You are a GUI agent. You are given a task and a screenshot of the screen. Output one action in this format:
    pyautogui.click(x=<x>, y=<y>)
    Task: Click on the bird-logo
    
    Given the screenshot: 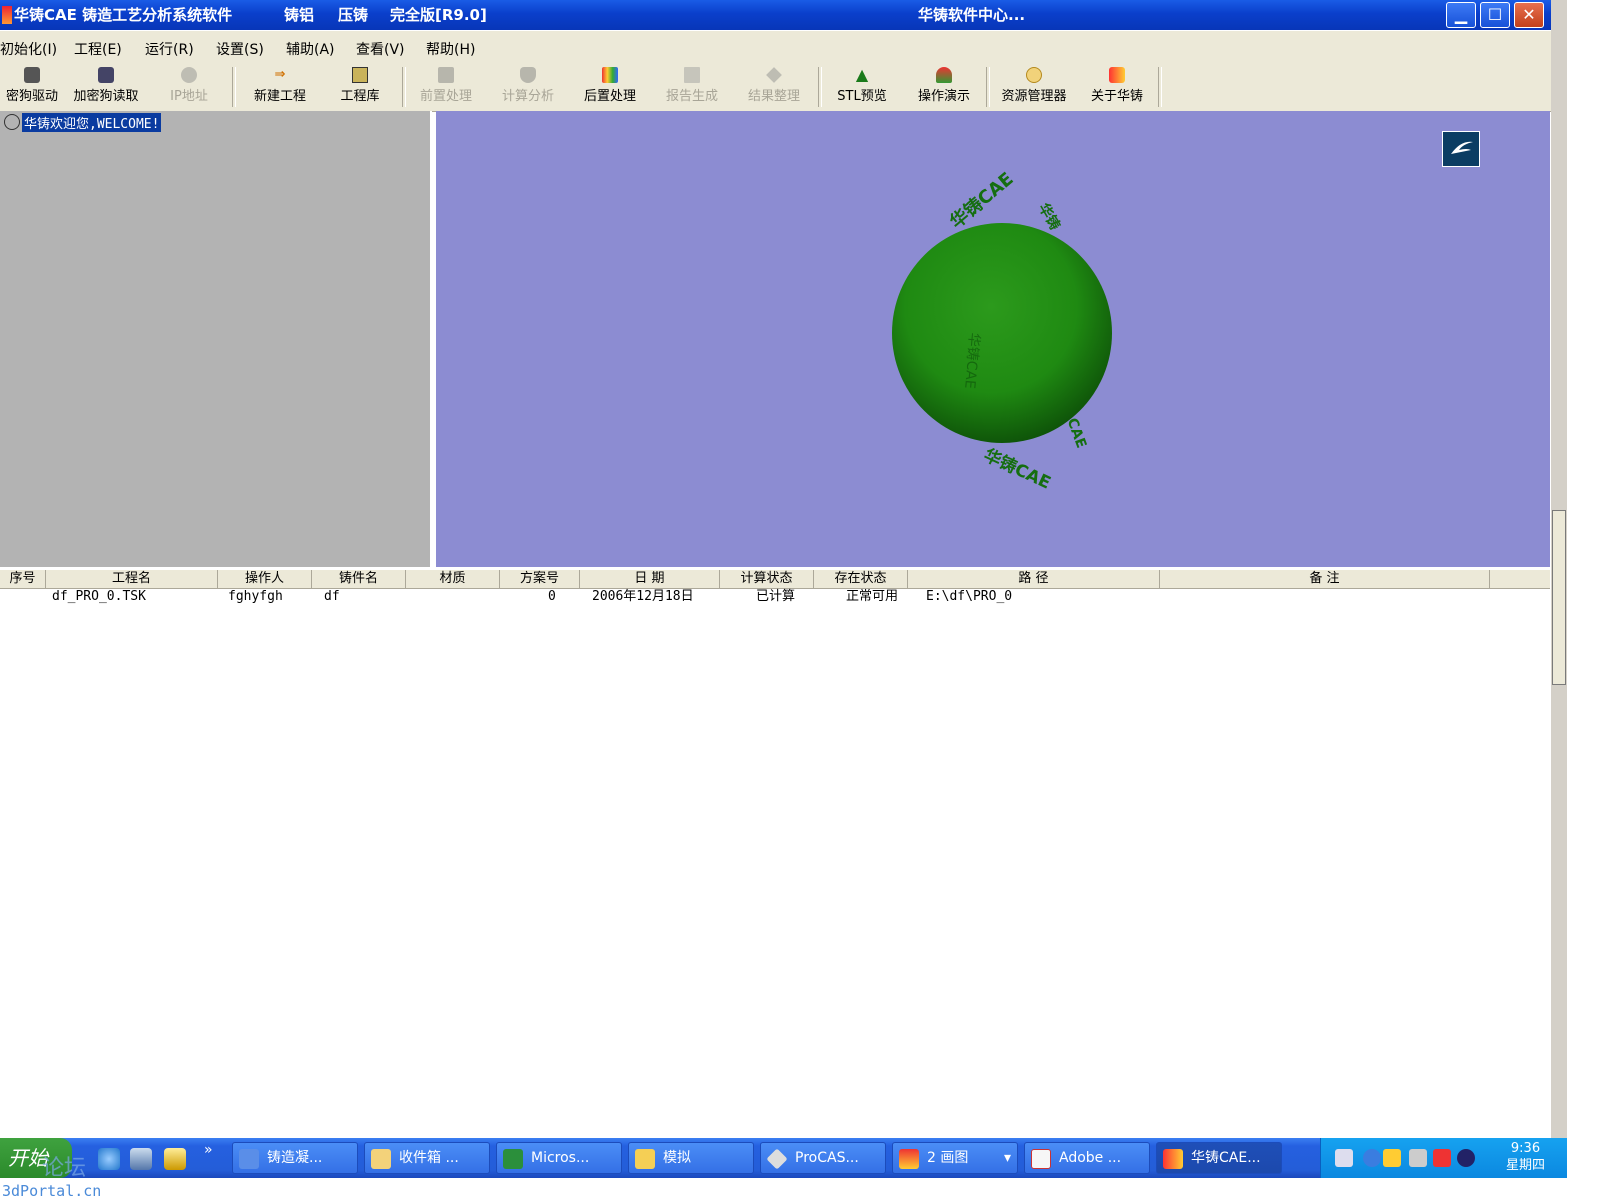 What is the action you would take?
    pyautogui.click(x=1461, y=149)
    